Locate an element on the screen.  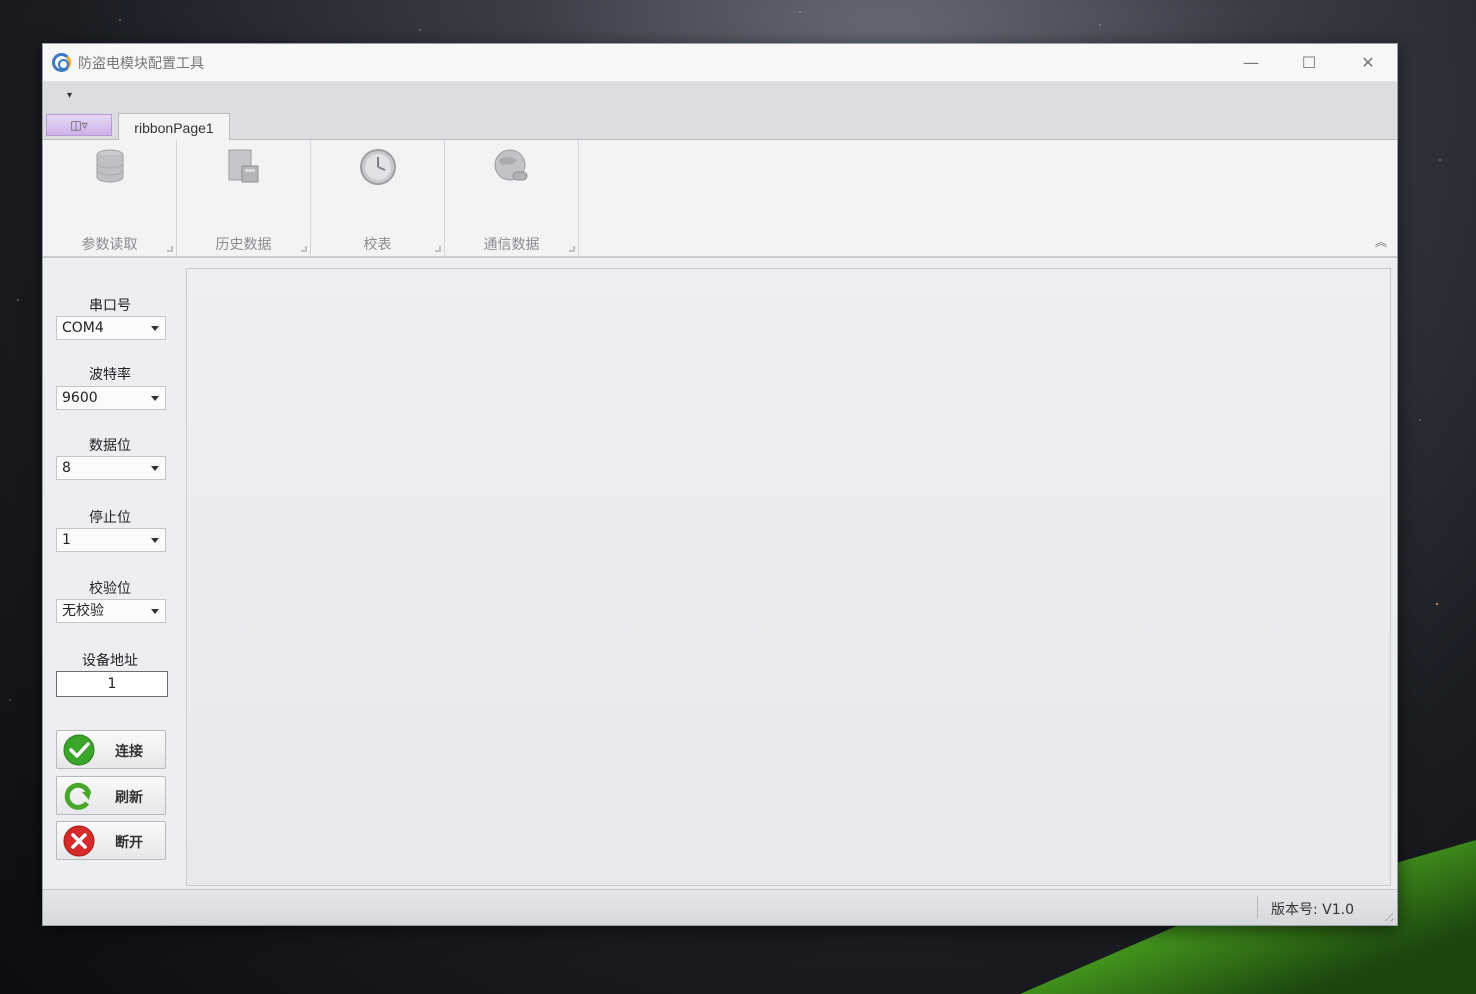
version-text: 版本号: V1.0 is located at coordinates (1313, 910).